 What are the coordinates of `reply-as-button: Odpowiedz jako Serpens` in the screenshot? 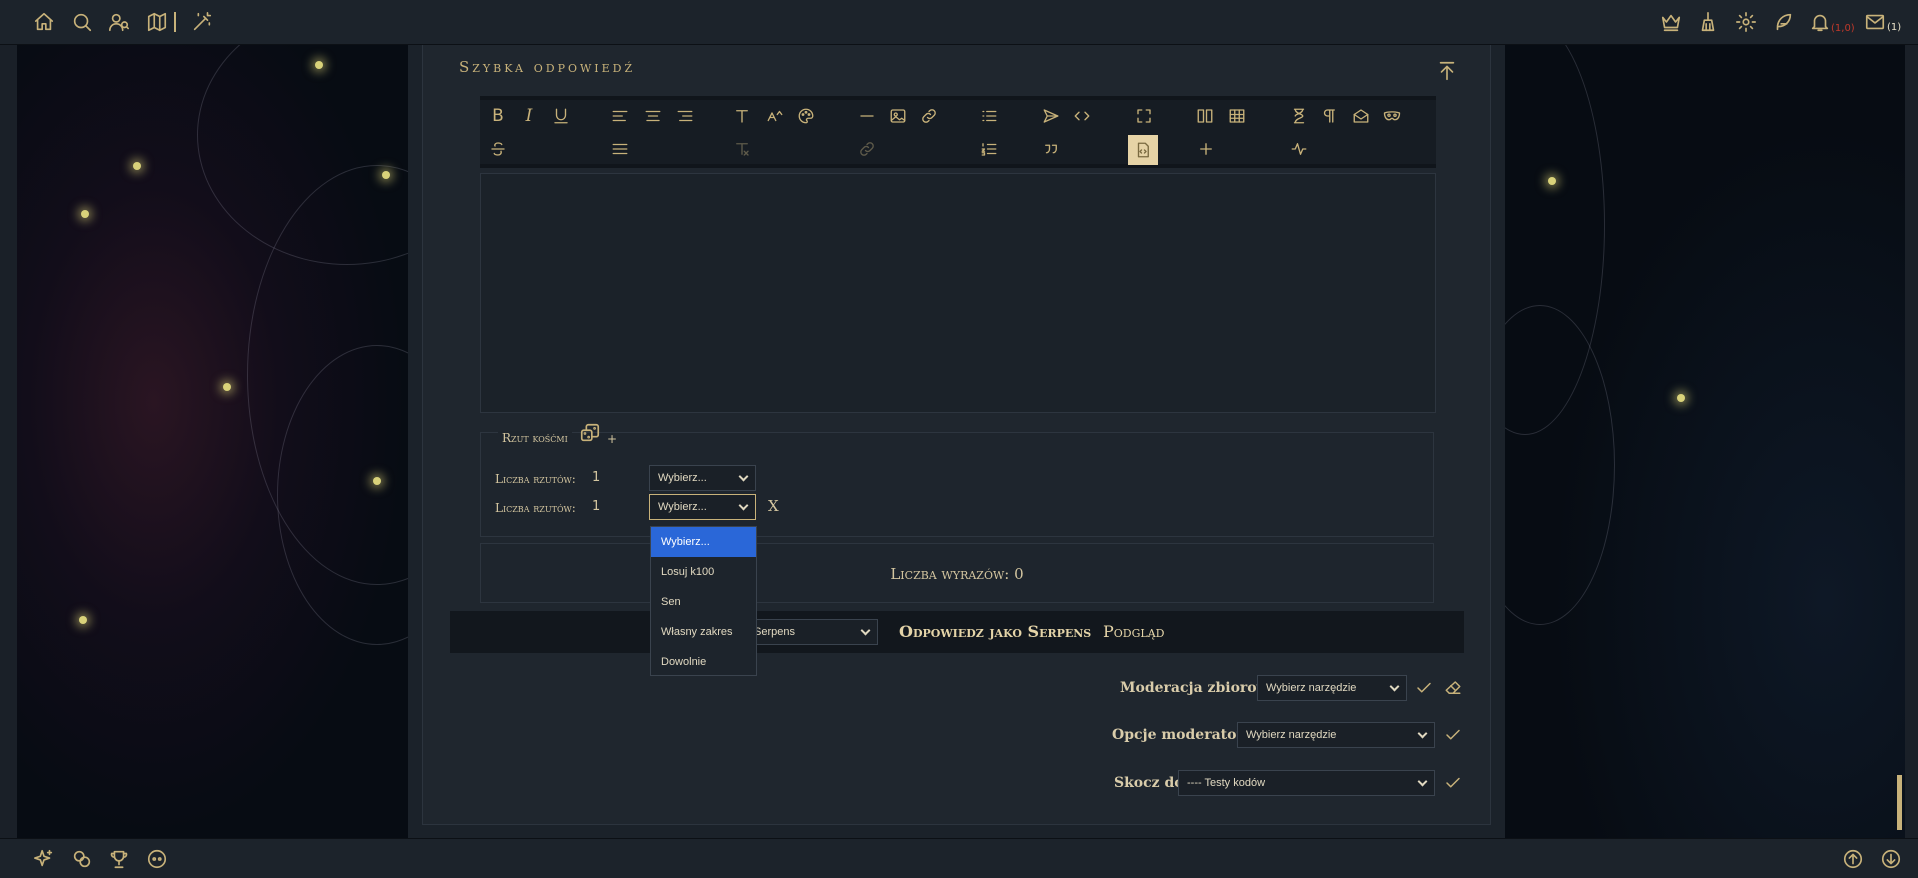 It's located at (995, 631).